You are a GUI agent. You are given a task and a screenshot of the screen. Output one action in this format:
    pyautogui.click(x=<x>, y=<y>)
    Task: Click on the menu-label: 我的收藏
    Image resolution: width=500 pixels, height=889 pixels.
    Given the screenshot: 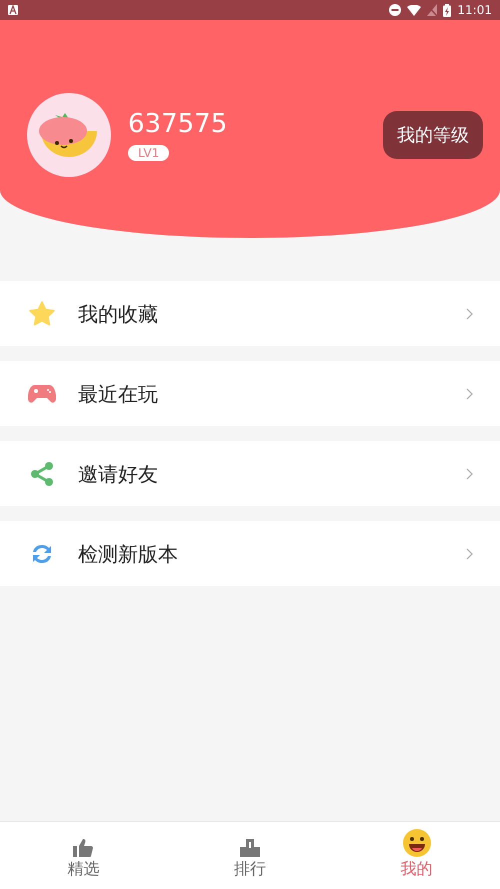 What is the action you would take?
    pyautogui.click(x=118, y=314)
    